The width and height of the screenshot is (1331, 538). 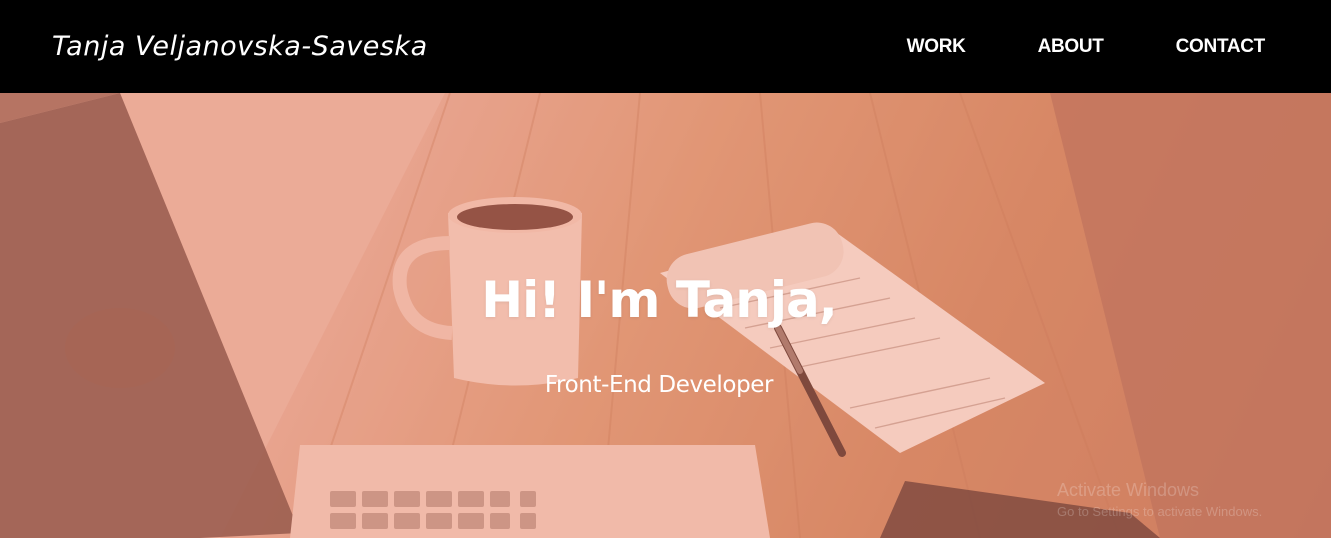 What do you see at coordinates (1128, 490) in the screenshot?
I see `watermark-title: Activate Windows` at bounding box center [1128, 490].